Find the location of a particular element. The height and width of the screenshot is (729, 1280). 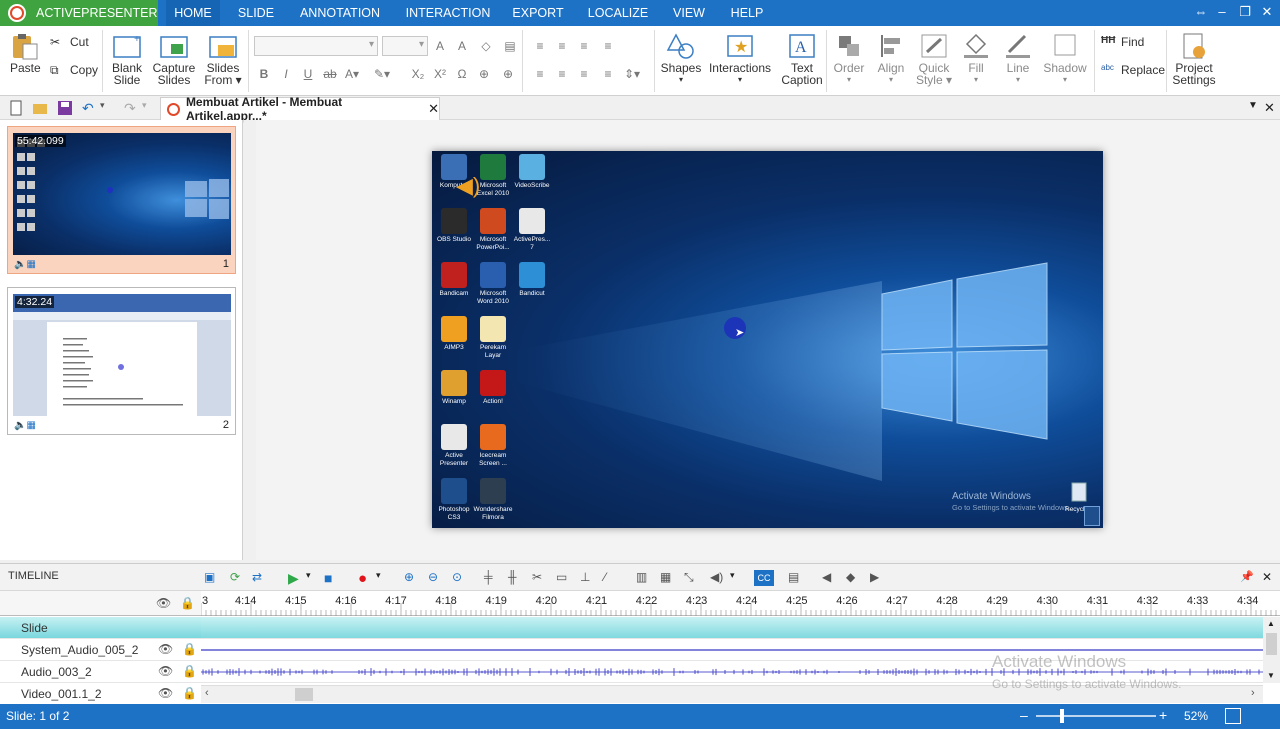

volume-icon: ◀) is located at coordinates (718, 578).